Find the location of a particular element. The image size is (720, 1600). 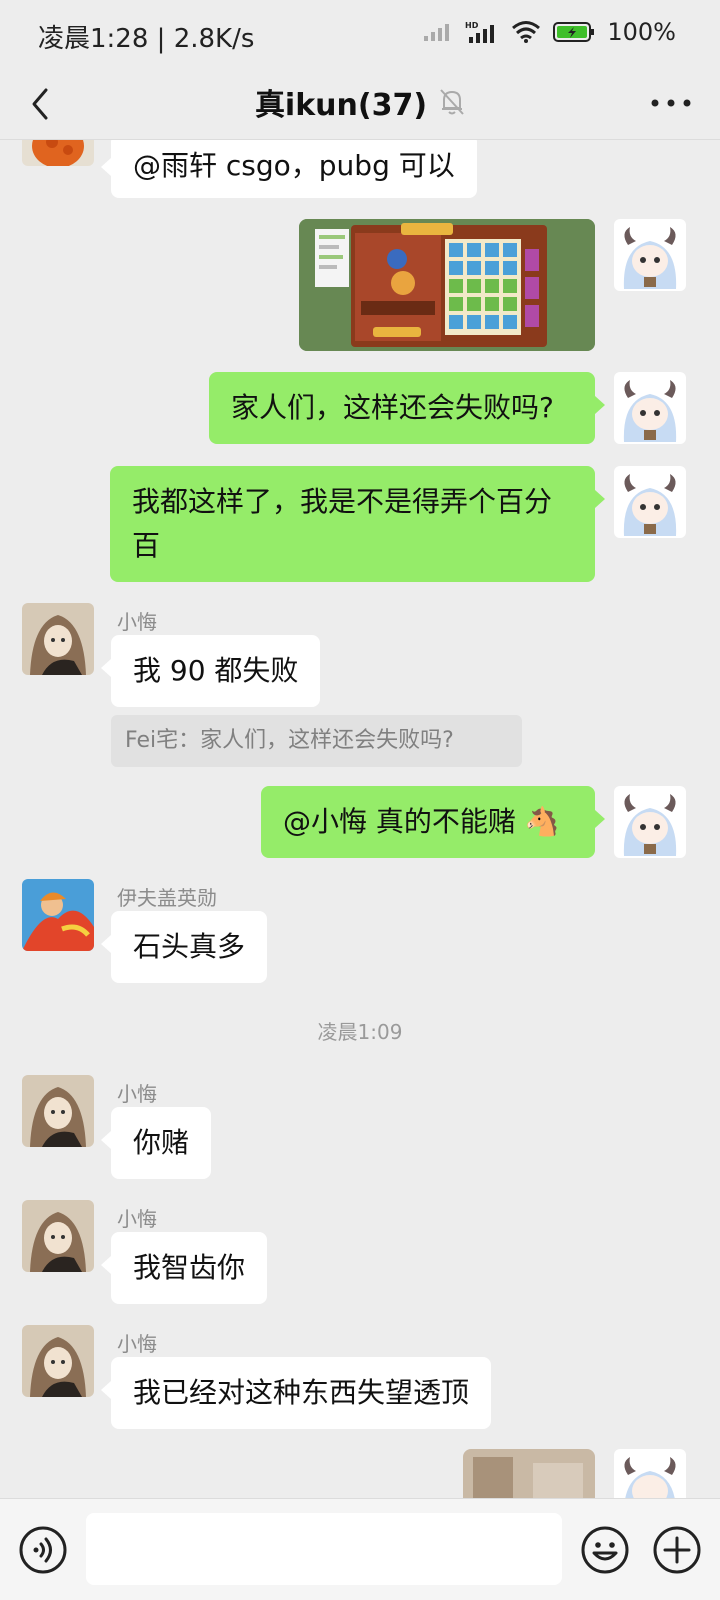

status-bar: 凌晨1:28 | 2.8K/s HD 100% is located at coordinates (360, 35).